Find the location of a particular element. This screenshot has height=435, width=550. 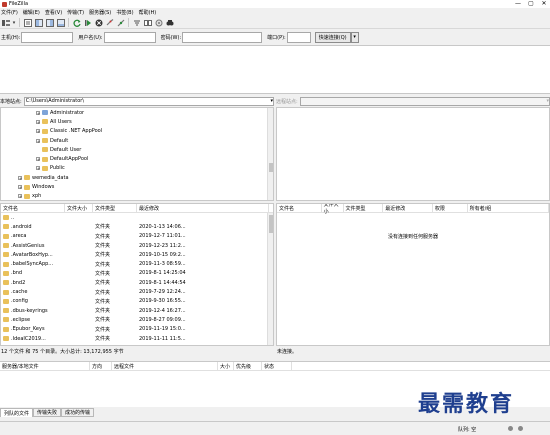

sync-browse-icon is located at coordinates (158, 22).